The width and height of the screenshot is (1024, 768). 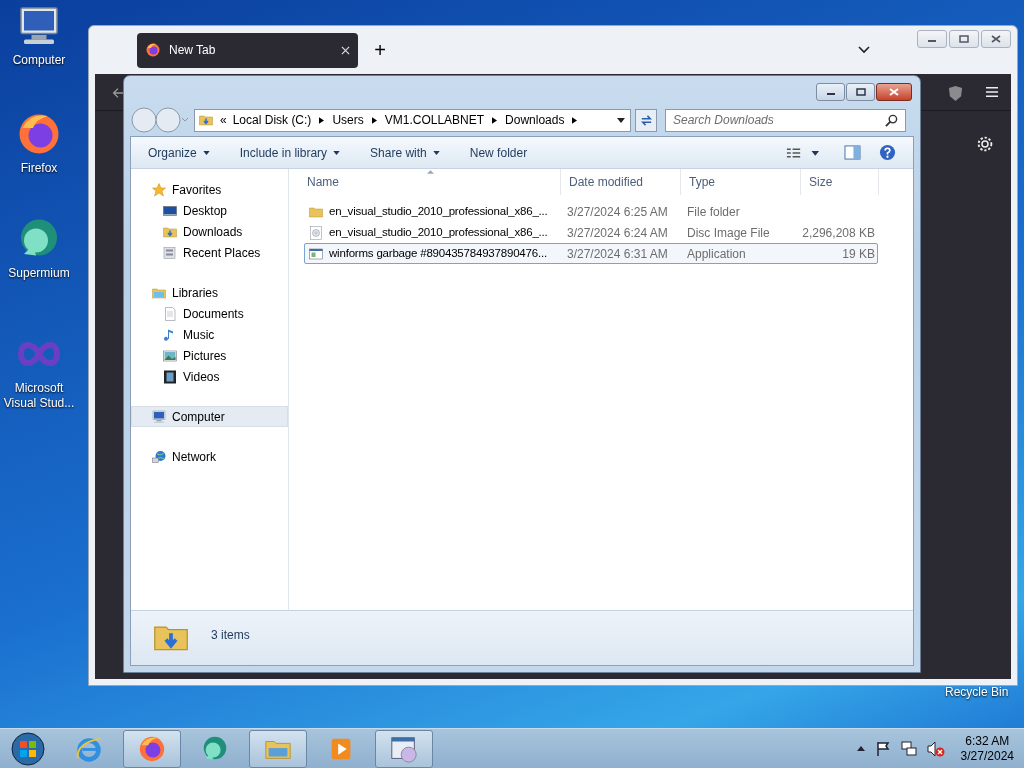 I want to click on file-type: File folder, so click(x=713, y=212).